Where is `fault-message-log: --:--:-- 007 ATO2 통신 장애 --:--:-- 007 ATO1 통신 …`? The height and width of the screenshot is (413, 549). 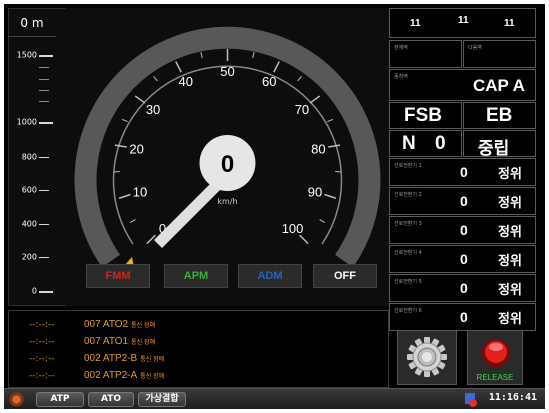 fault-message-log: --:--:-- 007 ATO2 통신 장애 --:--:-- 007 ATO1 통신 … is located at coordinates (198, 349).